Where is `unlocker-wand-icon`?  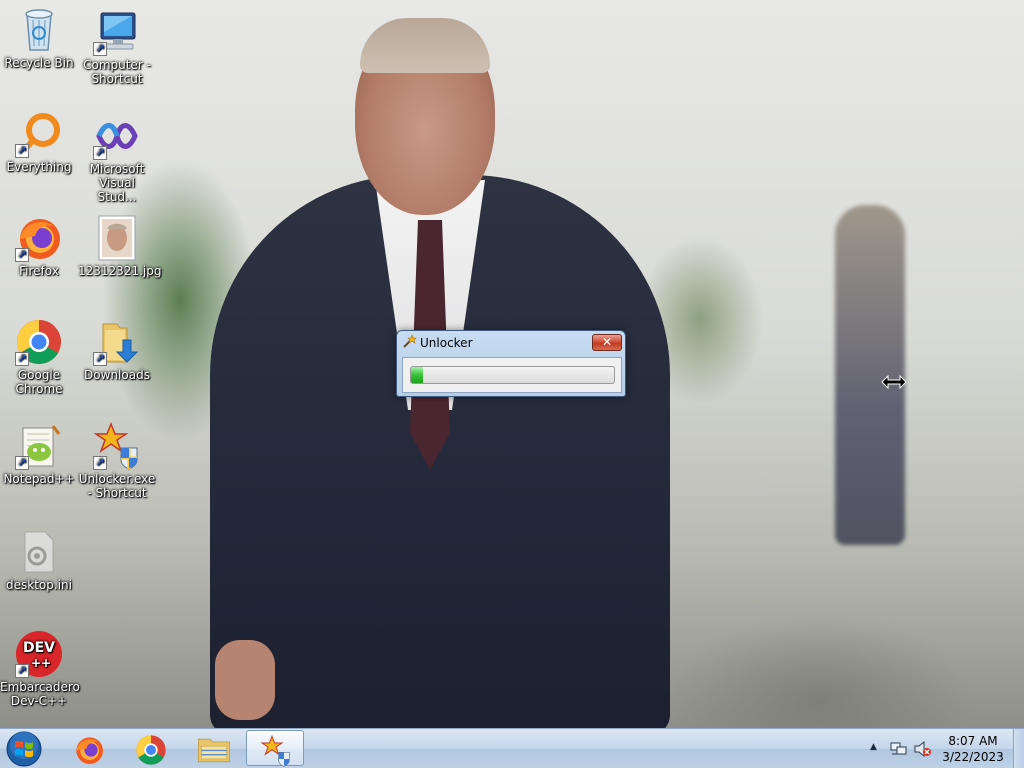
unlocker-wand-icon is located at coordinates (409, 342).